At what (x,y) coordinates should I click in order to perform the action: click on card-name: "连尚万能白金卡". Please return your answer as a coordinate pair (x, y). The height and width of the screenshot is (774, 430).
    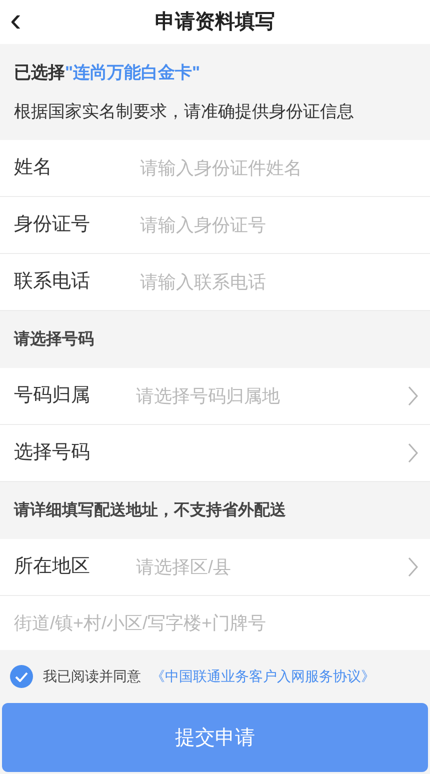
    Looking at the image, I should click on (132, 73).